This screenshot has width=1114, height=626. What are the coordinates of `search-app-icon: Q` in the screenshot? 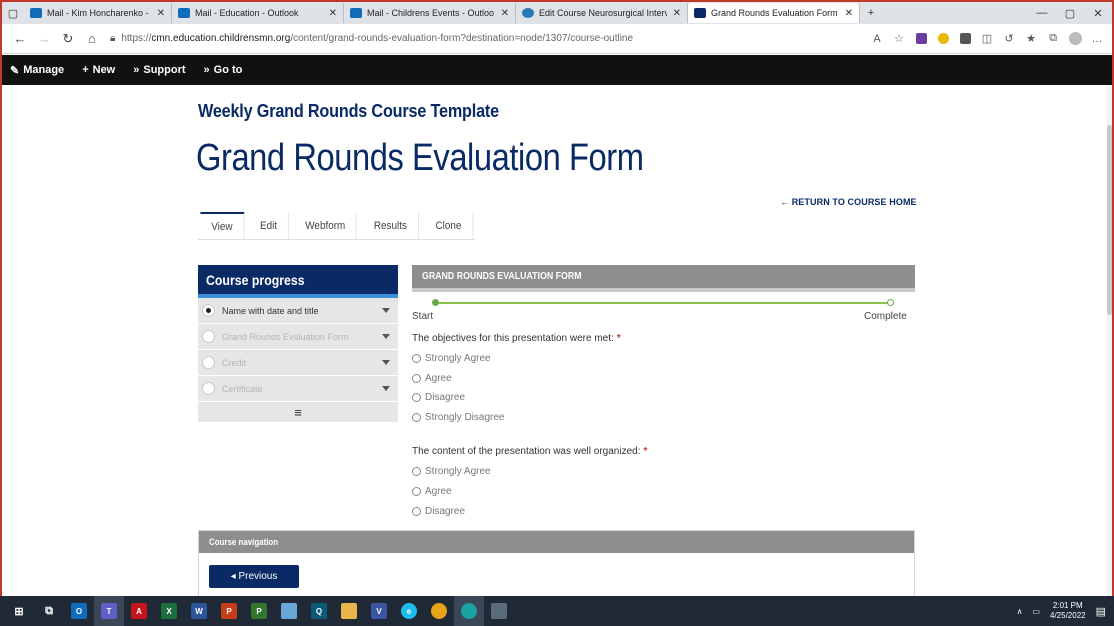 It's located at (319, 611).